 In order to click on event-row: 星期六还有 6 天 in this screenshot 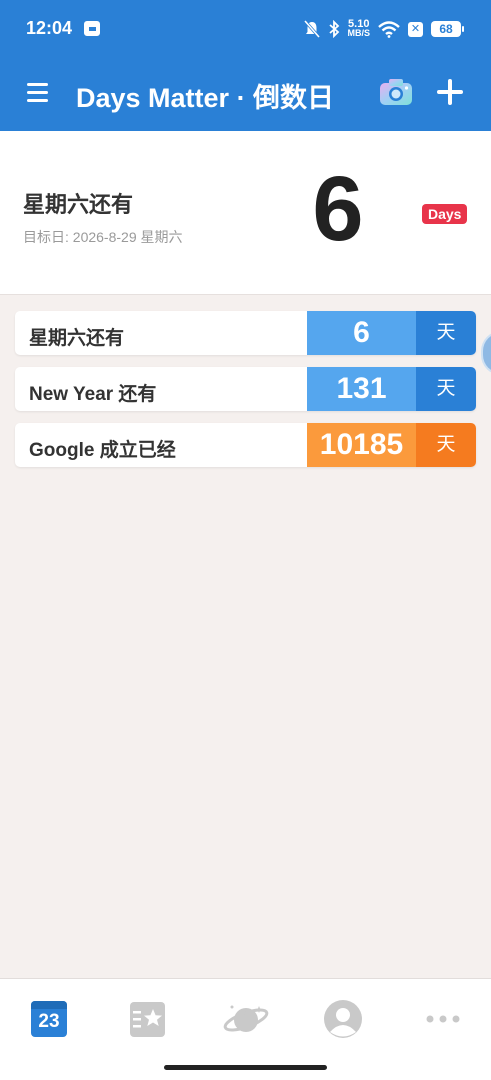, I will do `click(245, 333)`.